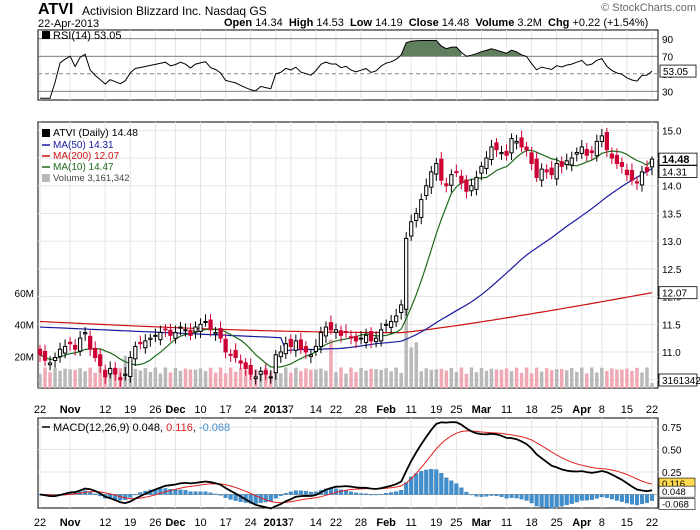  Describe the element at coordinates (291, 410) in the screenshot. I see `x-axis-label-price: 7` at that location.